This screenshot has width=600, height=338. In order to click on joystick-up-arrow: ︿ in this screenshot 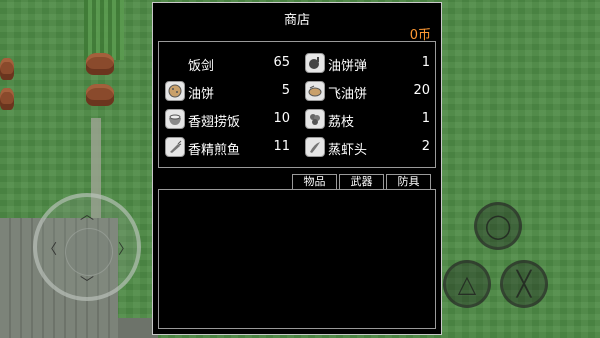, I will do `click(87, 215)`.